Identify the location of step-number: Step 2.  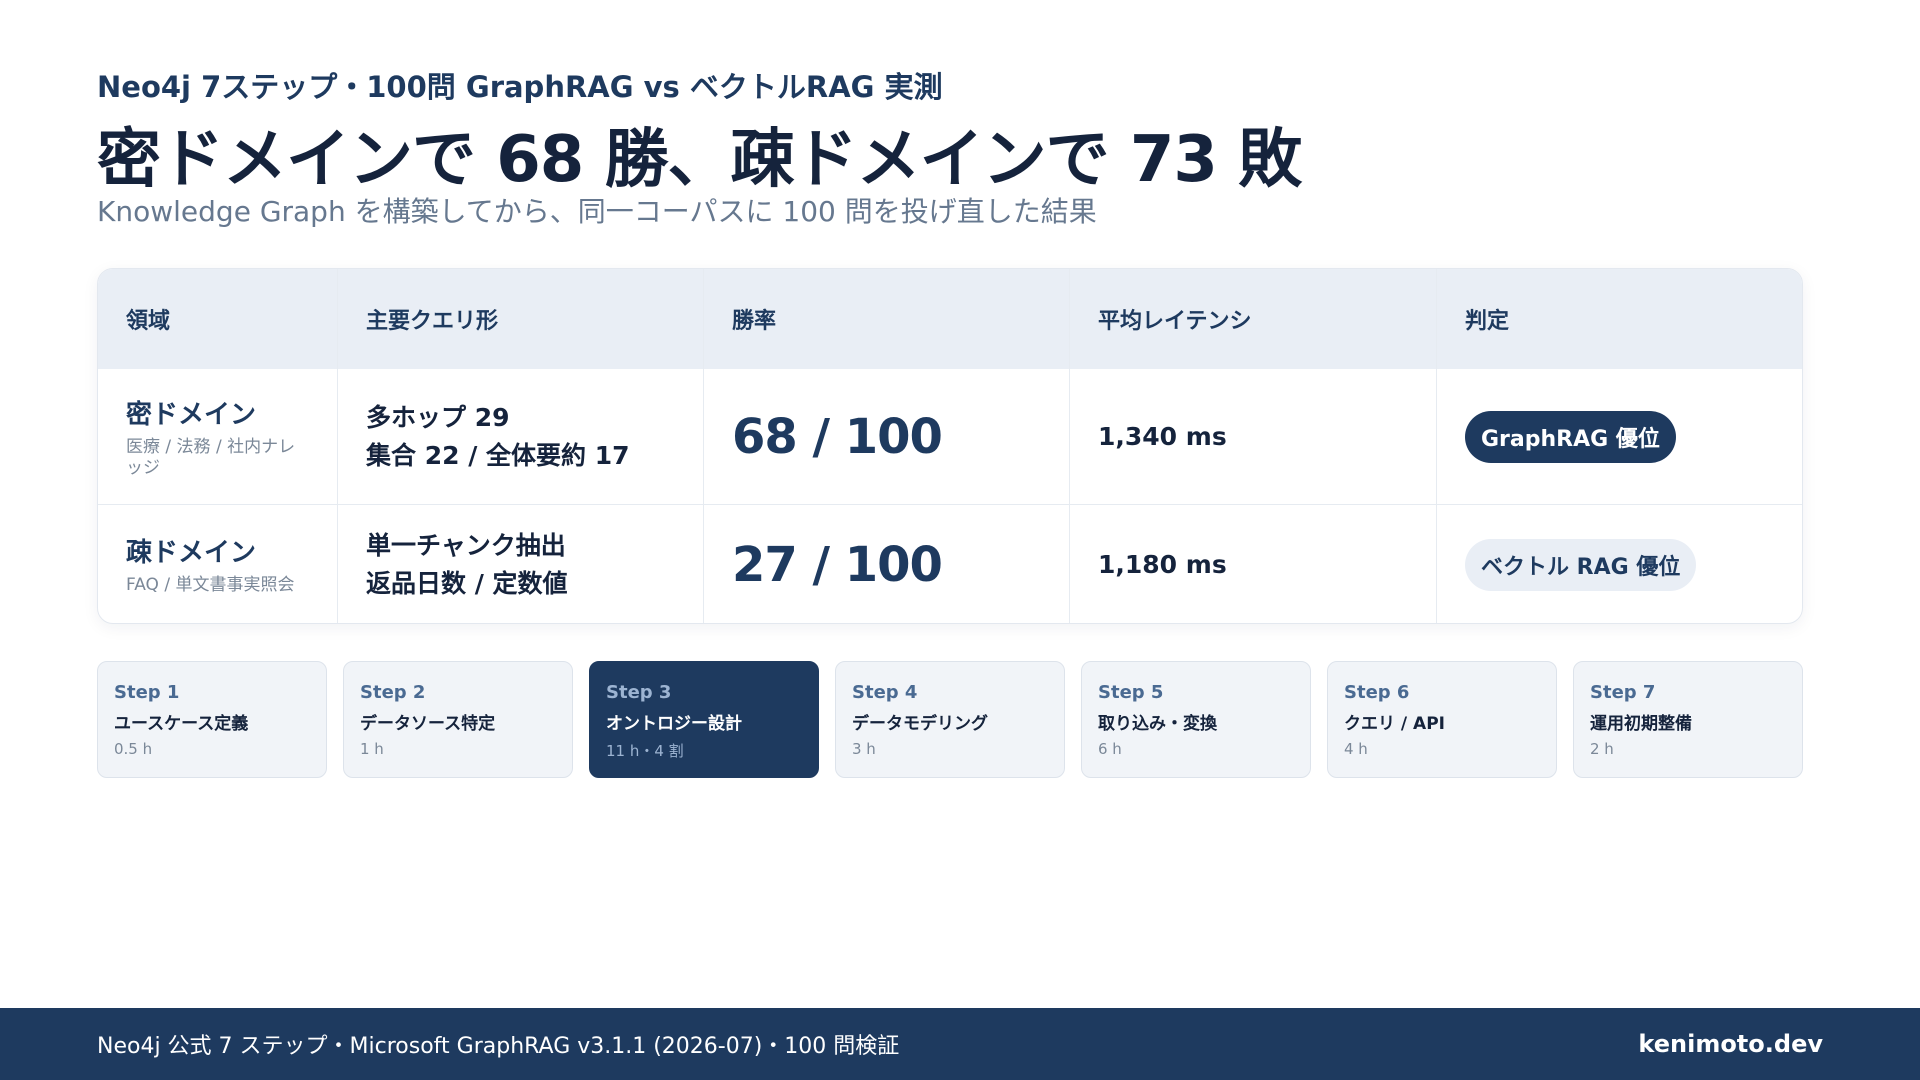
(393, 692).